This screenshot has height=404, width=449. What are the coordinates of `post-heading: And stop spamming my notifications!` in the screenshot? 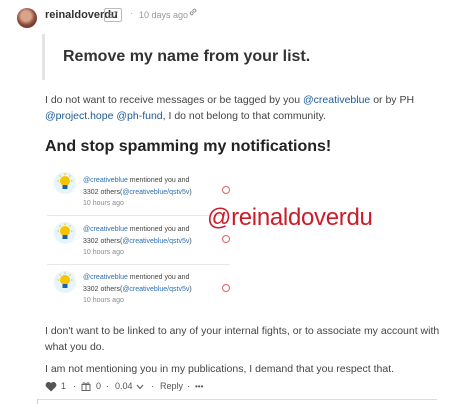 It's located at (188, 146).